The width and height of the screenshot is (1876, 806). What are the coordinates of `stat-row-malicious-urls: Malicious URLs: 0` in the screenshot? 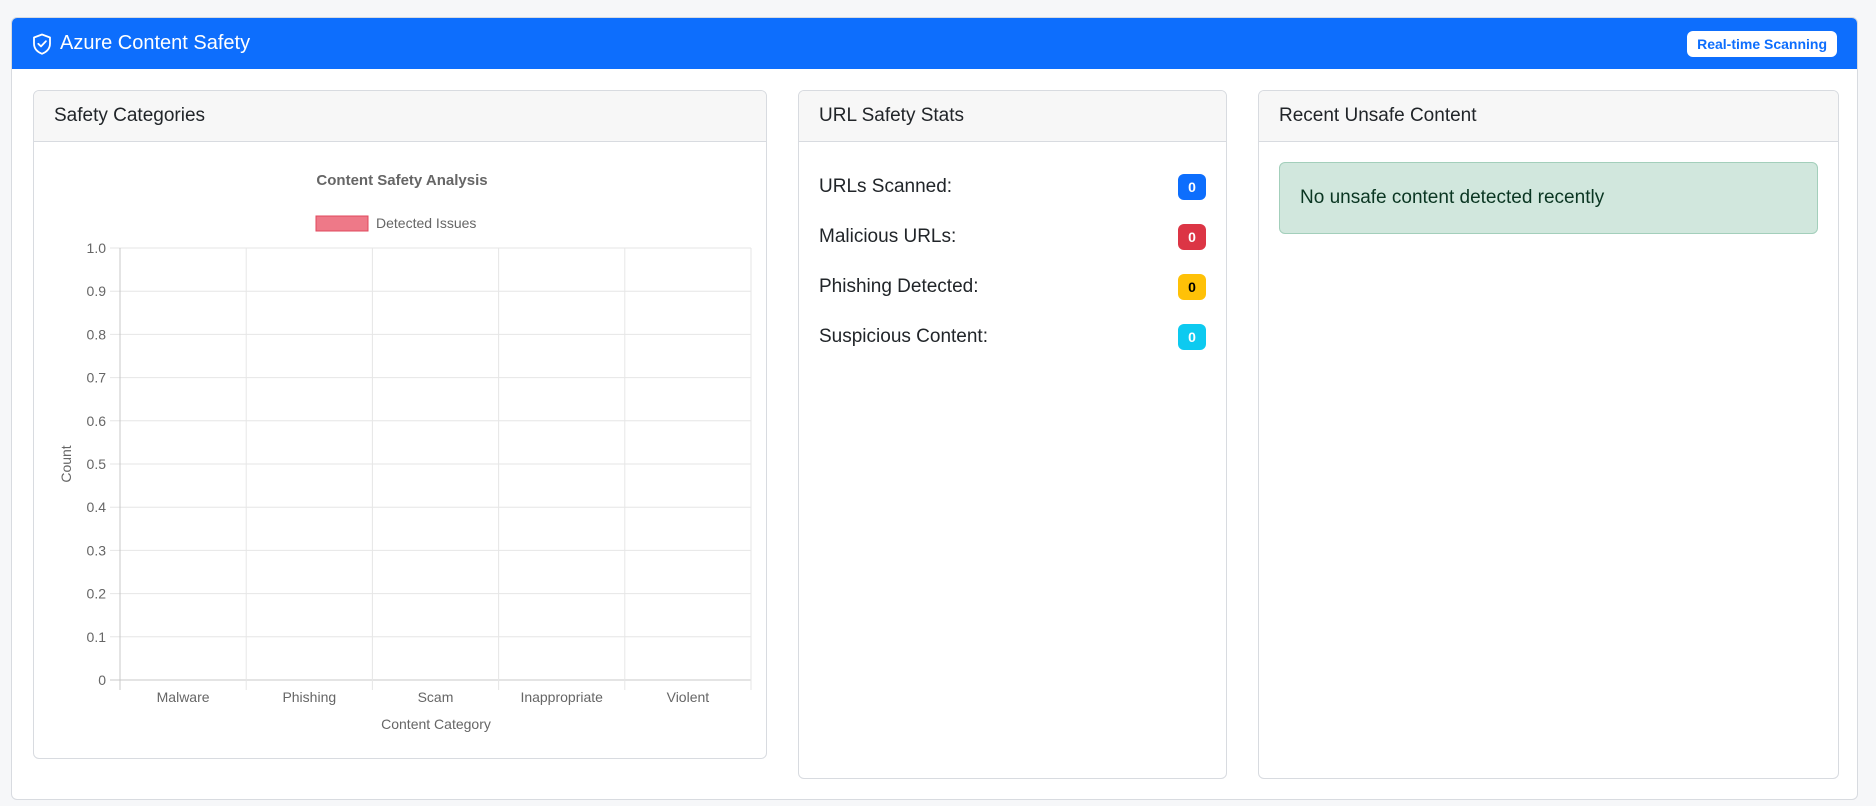 It's located at (1012, 237).